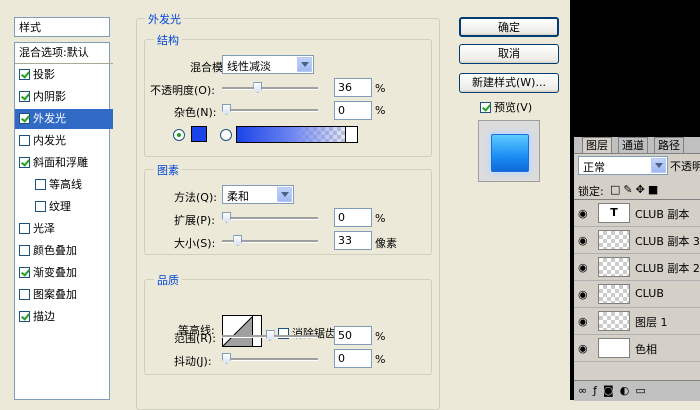 Image resolution: width=700 pixels, height=410 pixels. I want to click on tab-paths: 路径, so click(669, 145).